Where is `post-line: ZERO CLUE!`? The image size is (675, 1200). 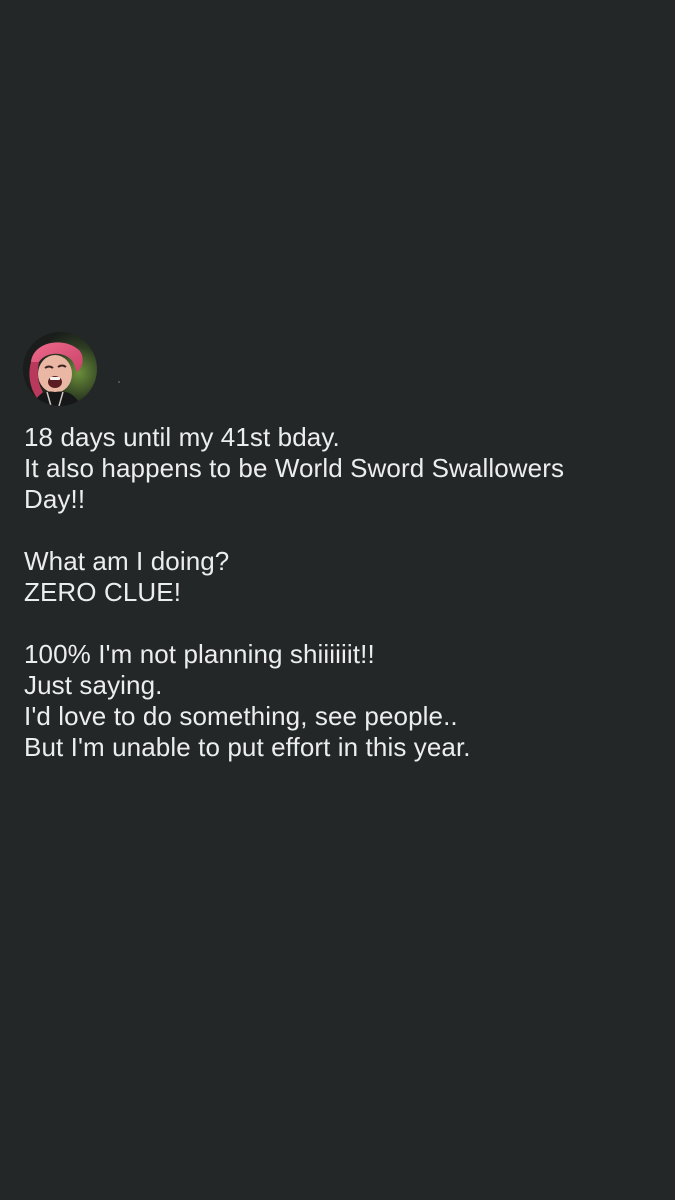
post-line: ZERO CLUE! is located at coordinates (103, 592).